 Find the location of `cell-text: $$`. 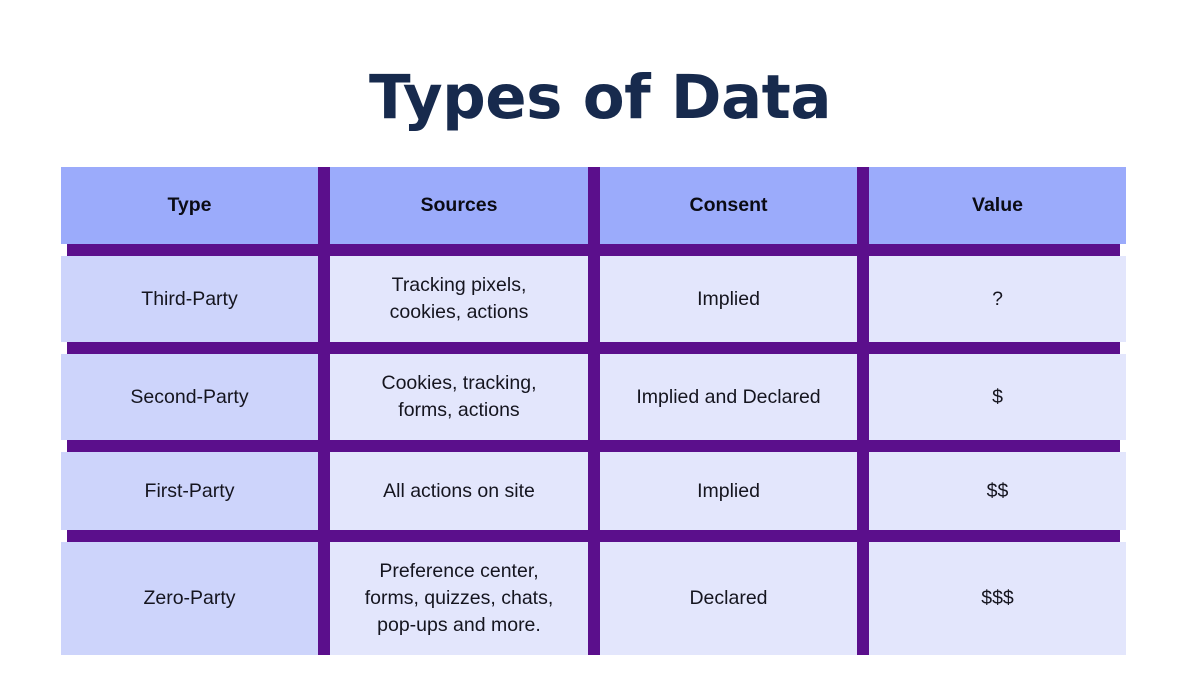

cell-text: $$ is located at coordinates (997, 490).